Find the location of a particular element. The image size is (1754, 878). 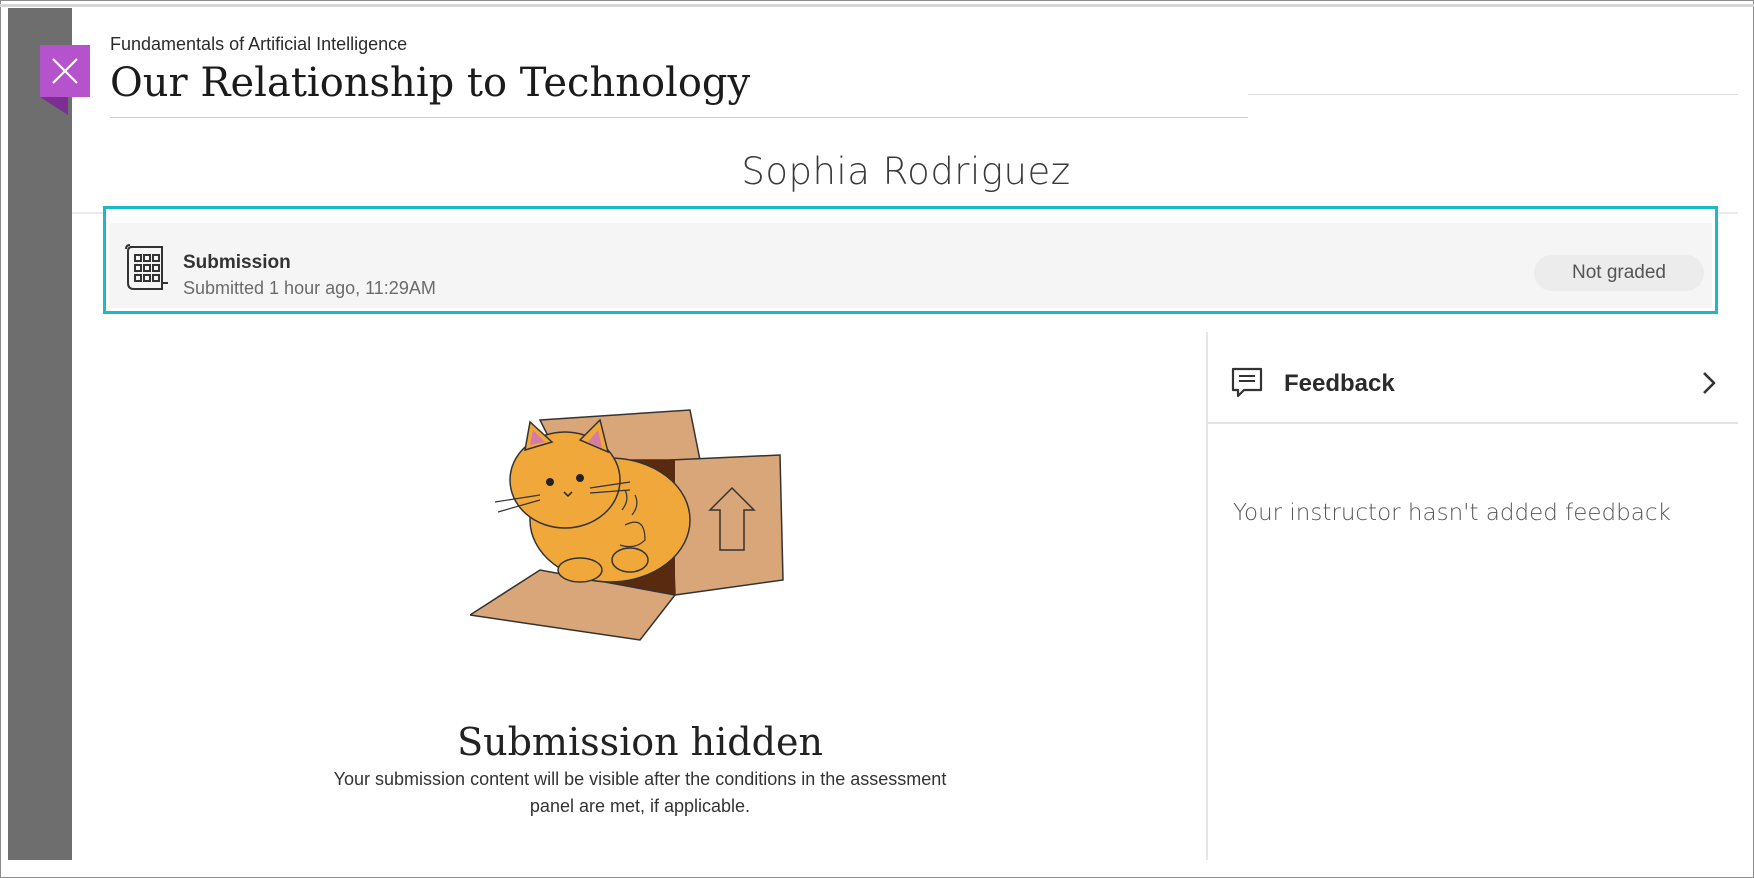

left-rail is located at coordinates (40, 434).